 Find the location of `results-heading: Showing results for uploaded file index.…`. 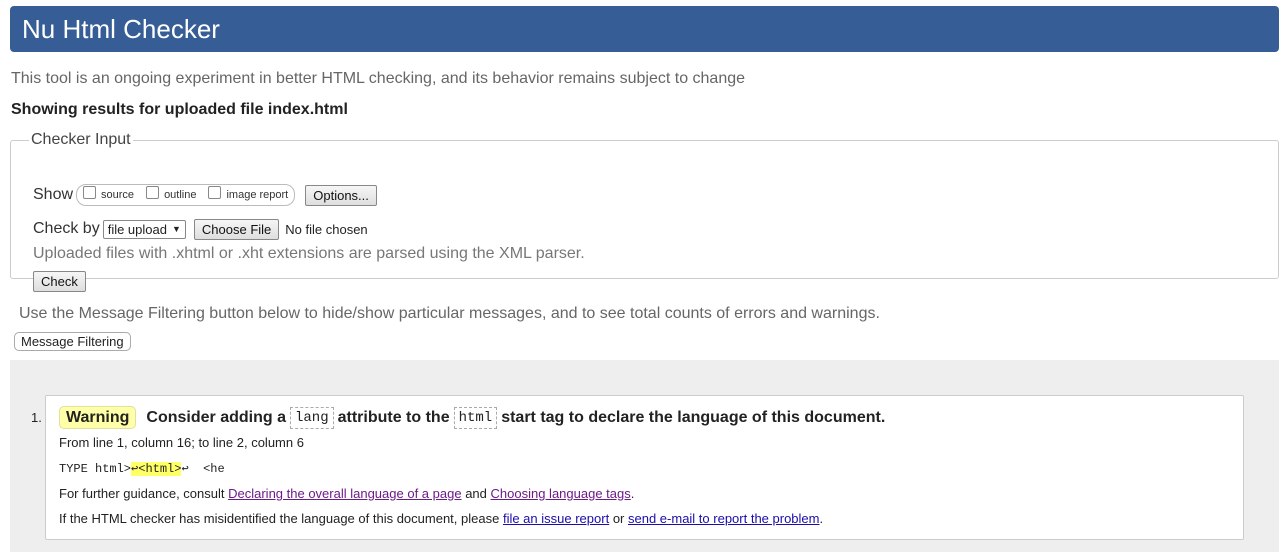

results-heading: Showing results for uploaded file index.… is located at coordinates (179, 109).